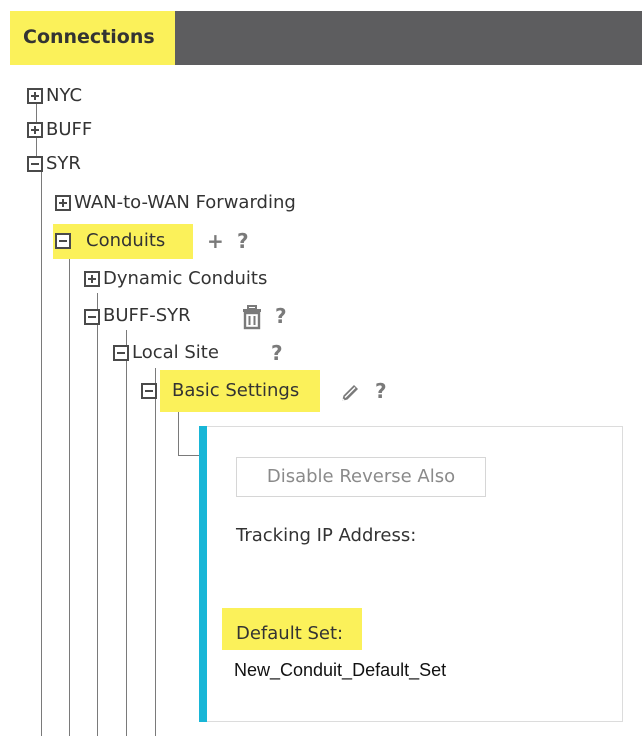  Describe the element at coordinates (203, 574) in the screenshot. I see `panel-accent-bar` at that location.